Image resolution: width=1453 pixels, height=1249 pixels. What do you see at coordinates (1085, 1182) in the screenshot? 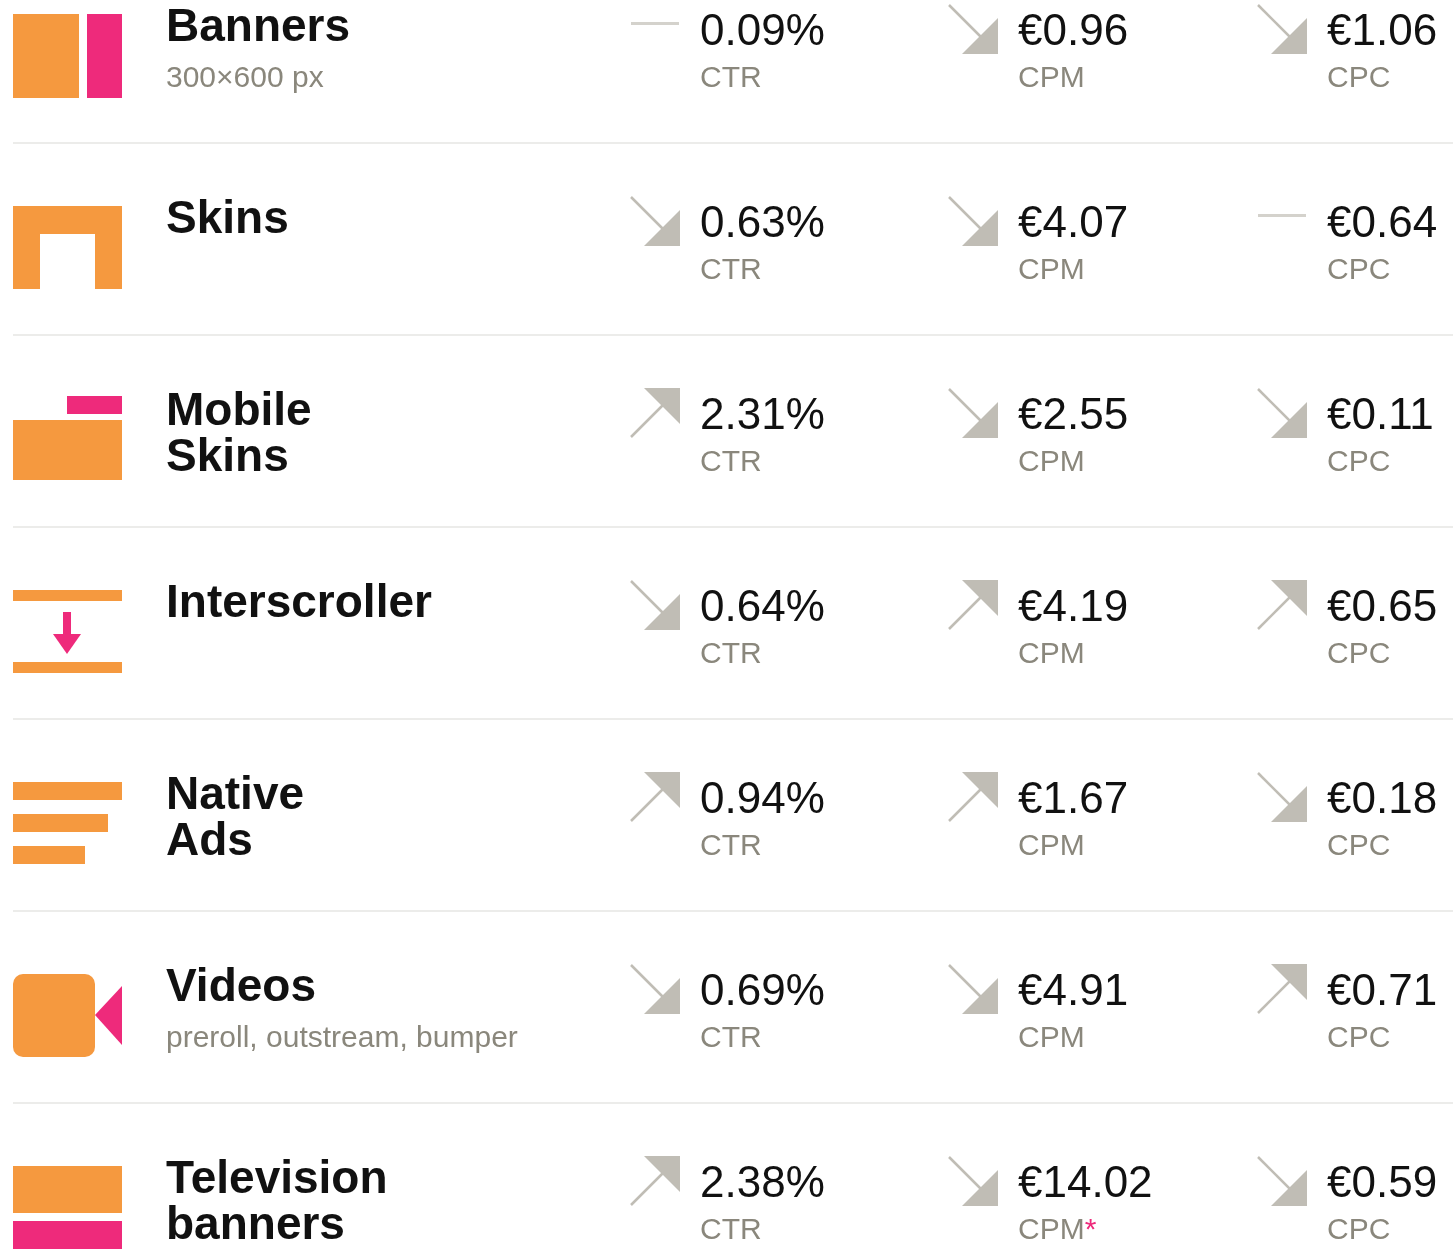
I see `metric-value: €14.02` at bounding box center [1085, 1182].